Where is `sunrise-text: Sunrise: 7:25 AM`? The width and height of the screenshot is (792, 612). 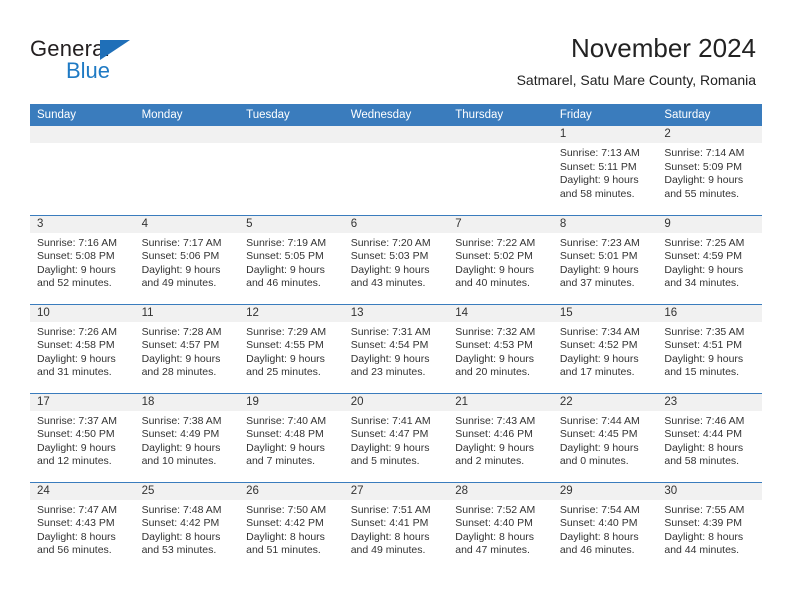
sunrise-text: Sunrise: 7:25 AM is located at coordinates (704, 242).